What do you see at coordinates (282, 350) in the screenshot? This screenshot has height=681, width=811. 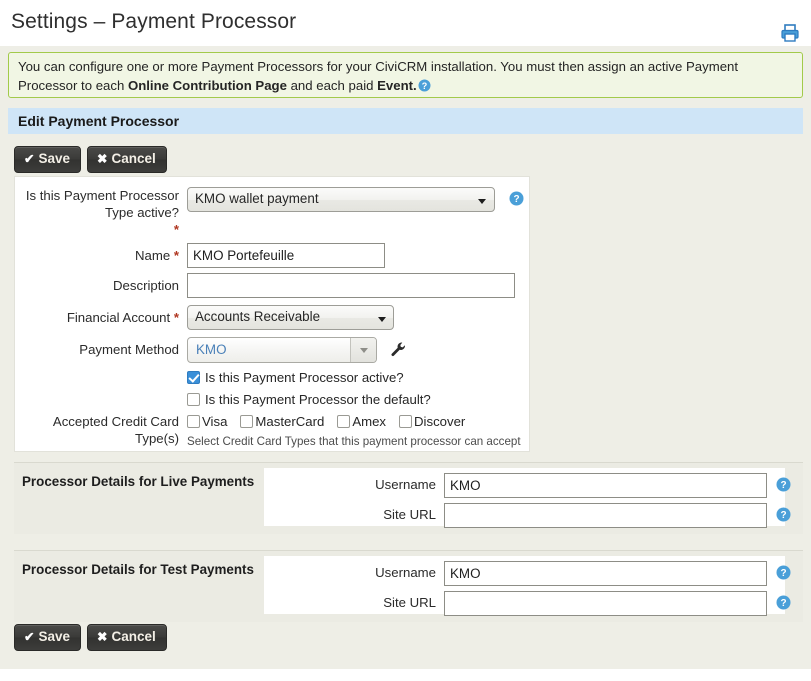 I see `payment-method-select: KMO` at bounding box center [282, 350].